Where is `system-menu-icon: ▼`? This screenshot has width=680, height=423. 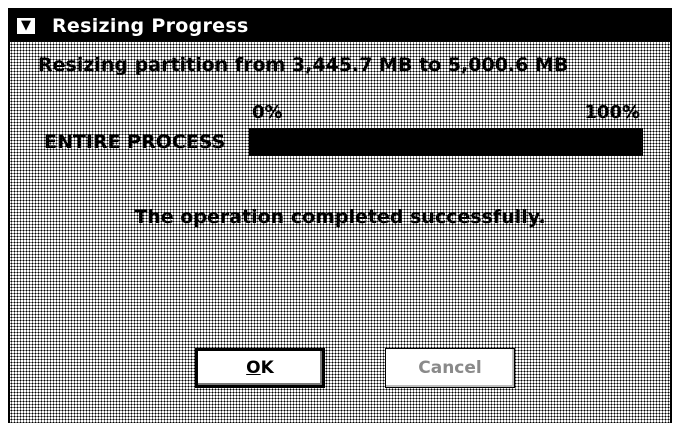
system-menu-icon: ▼ is located at coordinates (26, 26).